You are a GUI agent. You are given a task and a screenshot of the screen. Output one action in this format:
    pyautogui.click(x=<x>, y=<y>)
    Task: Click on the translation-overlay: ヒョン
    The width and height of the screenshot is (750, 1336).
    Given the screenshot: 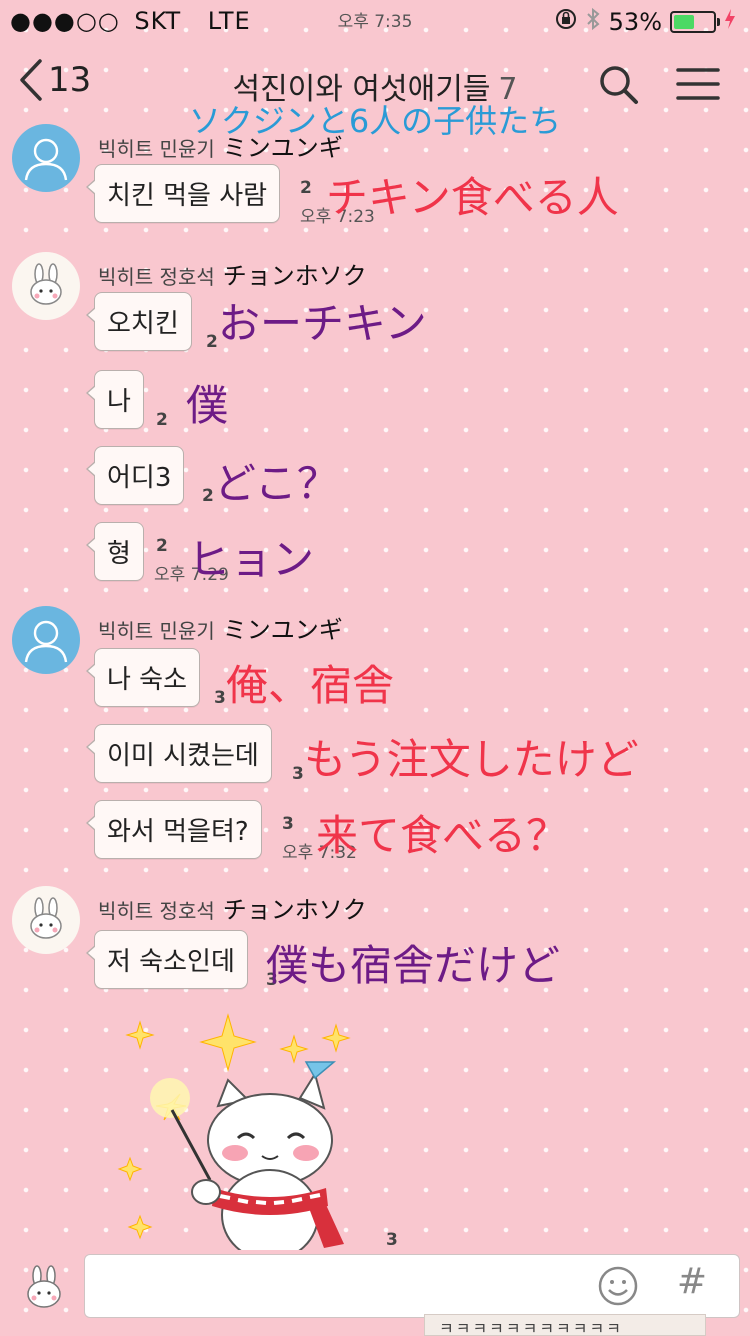 What is the action you would take?
    pyautogui.click(x=251, y=559)
    